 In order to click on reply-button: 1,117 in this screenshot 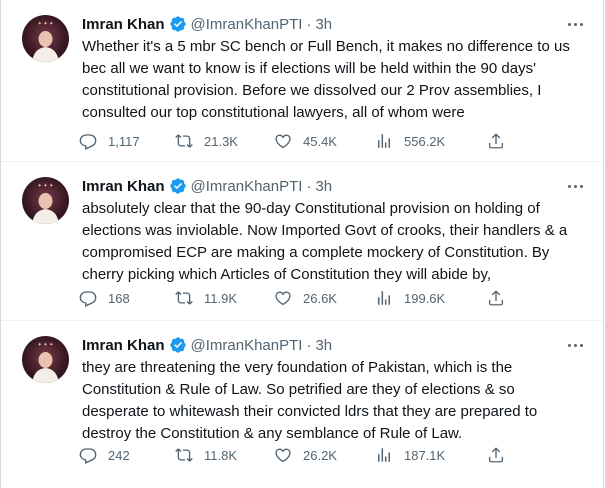, I will do `click(109, 141)`.